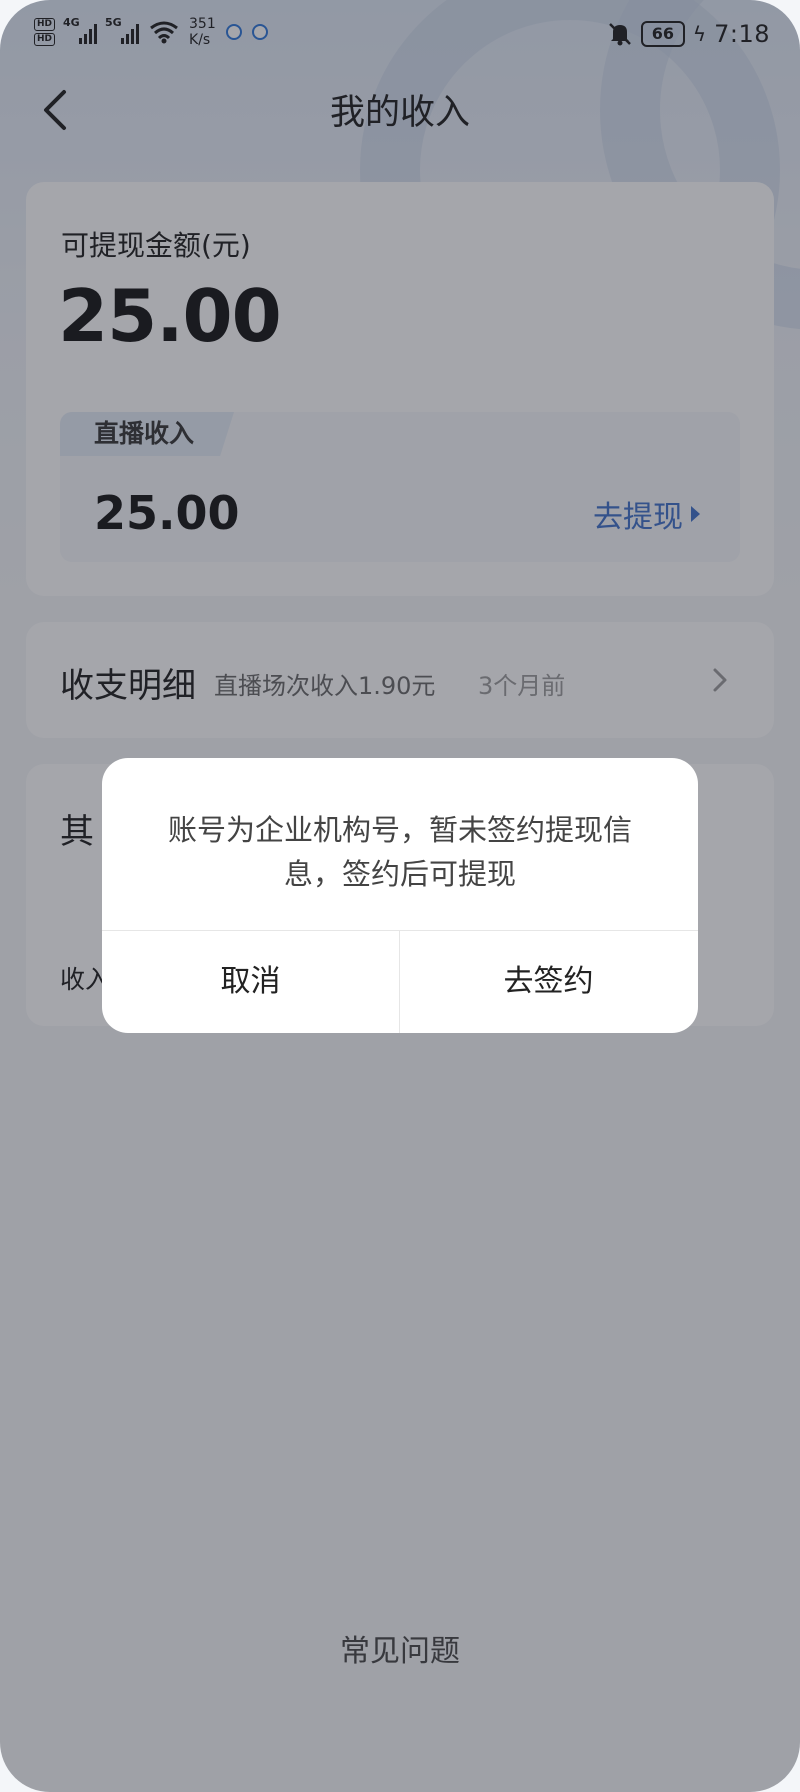 The image size is (800, 1792). I want to click on cancel-button: 取消, so click(250, 982).